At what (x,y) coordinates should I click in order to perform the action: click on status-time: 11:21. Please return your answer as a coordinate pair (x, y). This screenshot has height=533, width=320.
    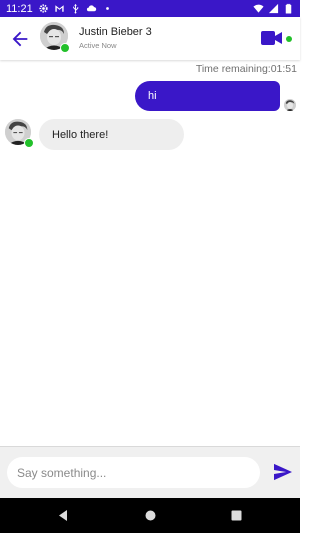
    Looking at the image, I should click on (19, 8).